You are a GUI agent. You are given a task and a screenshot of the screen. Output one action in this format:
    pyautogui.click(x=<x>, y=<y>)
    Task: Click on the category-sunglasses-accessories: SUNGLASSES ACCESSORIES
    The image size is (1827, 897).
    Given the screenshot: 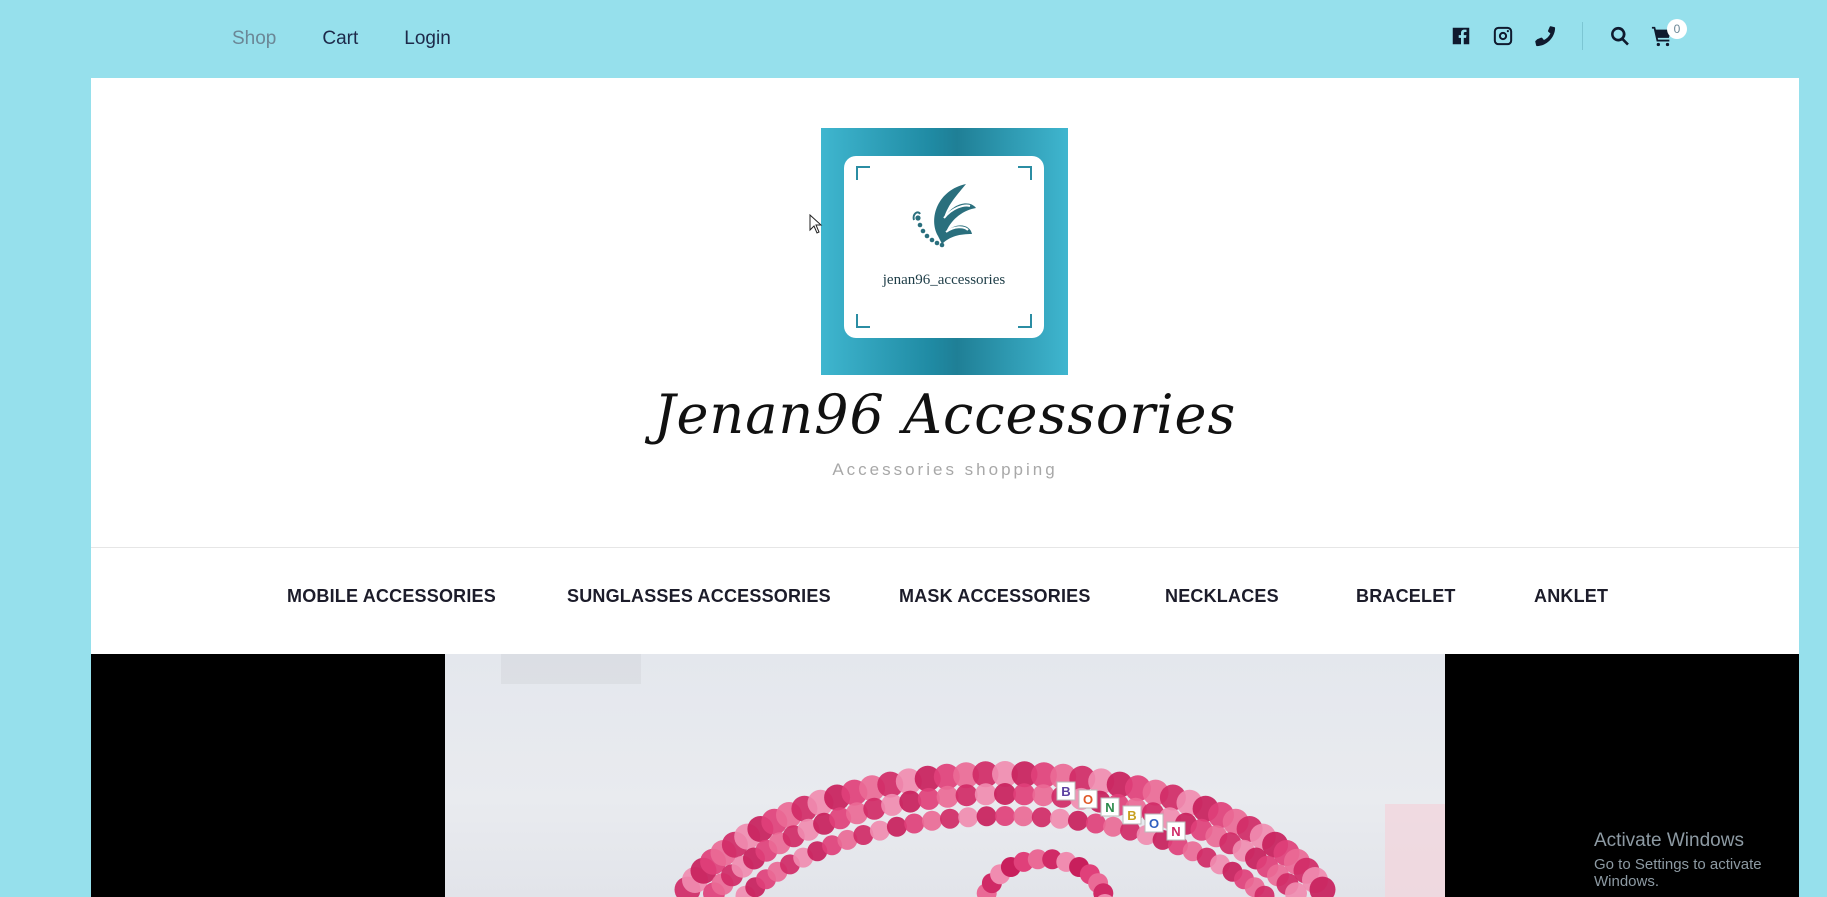 What is the action you would take?
    pyautogui.click(x=699, y=596)
    